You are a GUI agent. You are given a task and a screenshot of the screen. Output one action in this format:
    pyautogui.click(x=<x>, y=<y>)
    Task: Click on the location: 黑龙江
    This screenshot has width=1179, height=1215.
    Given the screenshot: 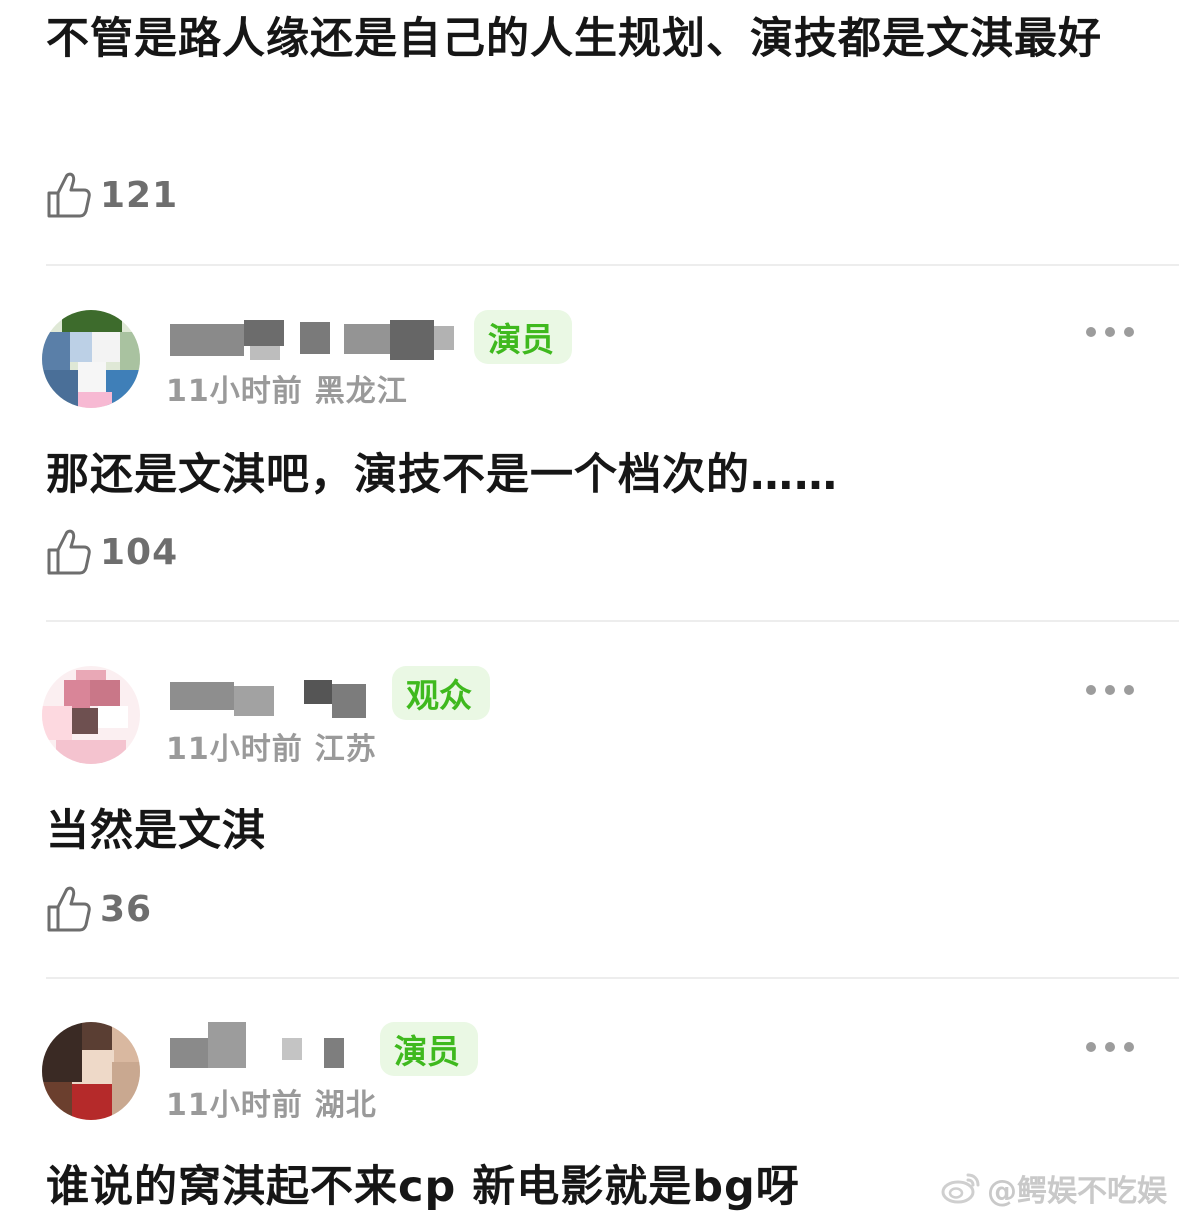 What is the action you would take?
    pyautogui.click(x=361, y=391)
    